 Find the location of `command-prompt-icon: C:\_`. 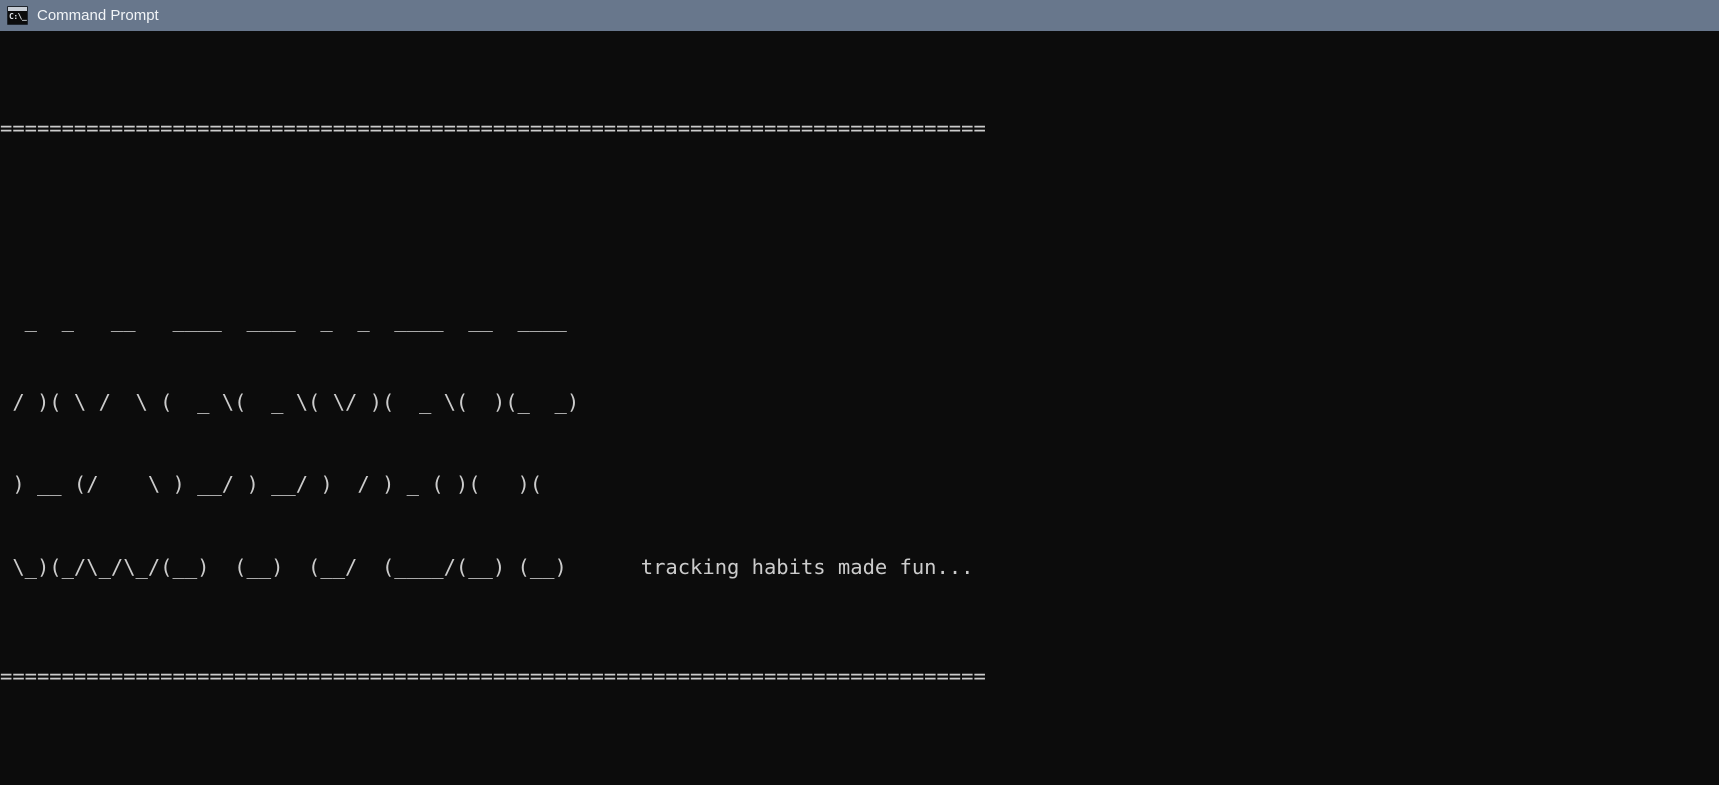

command-prompt-icon: C:\_ is located at coordinates (17, 15).